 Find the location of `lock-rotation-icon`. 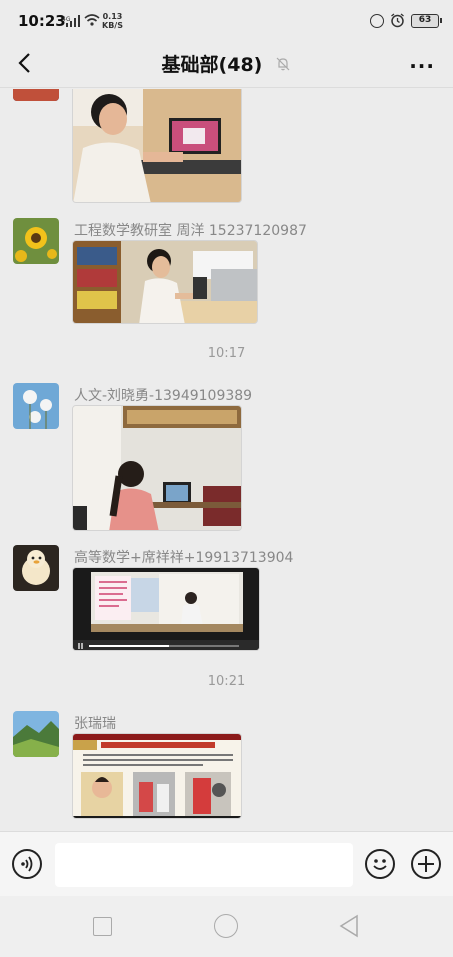

lock-rotation-icon is located at coordinates (377, 20).